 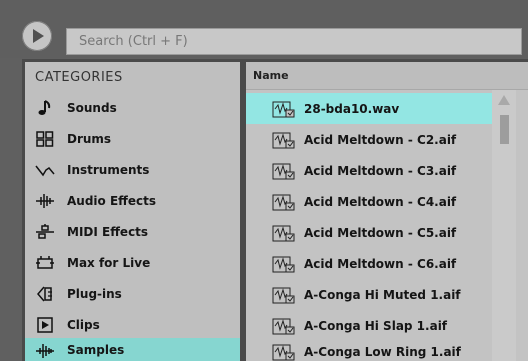 What do you see at coordinates (45, 139) in the screenshot?
I see `grid-icon` at bounding box center [45, 139].